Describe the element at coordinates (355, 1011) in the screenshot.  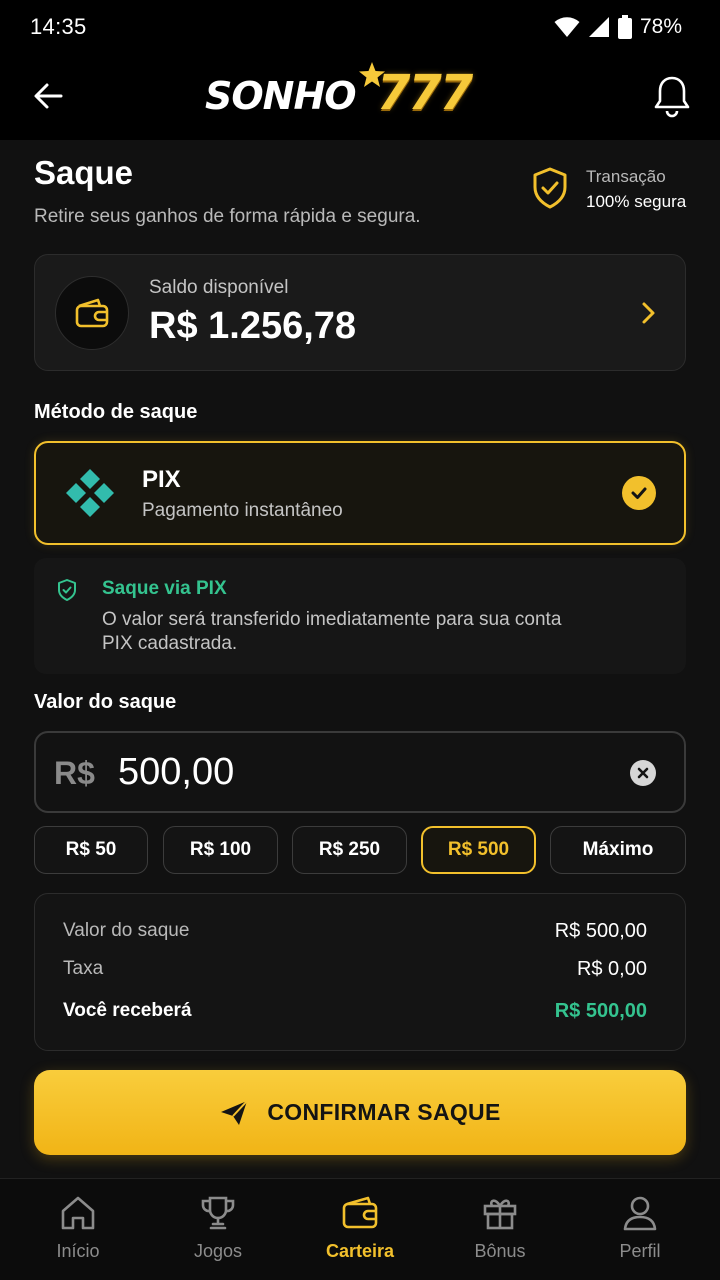
I see `summary-row-total: Você receberá R$ 500,00` at that location.